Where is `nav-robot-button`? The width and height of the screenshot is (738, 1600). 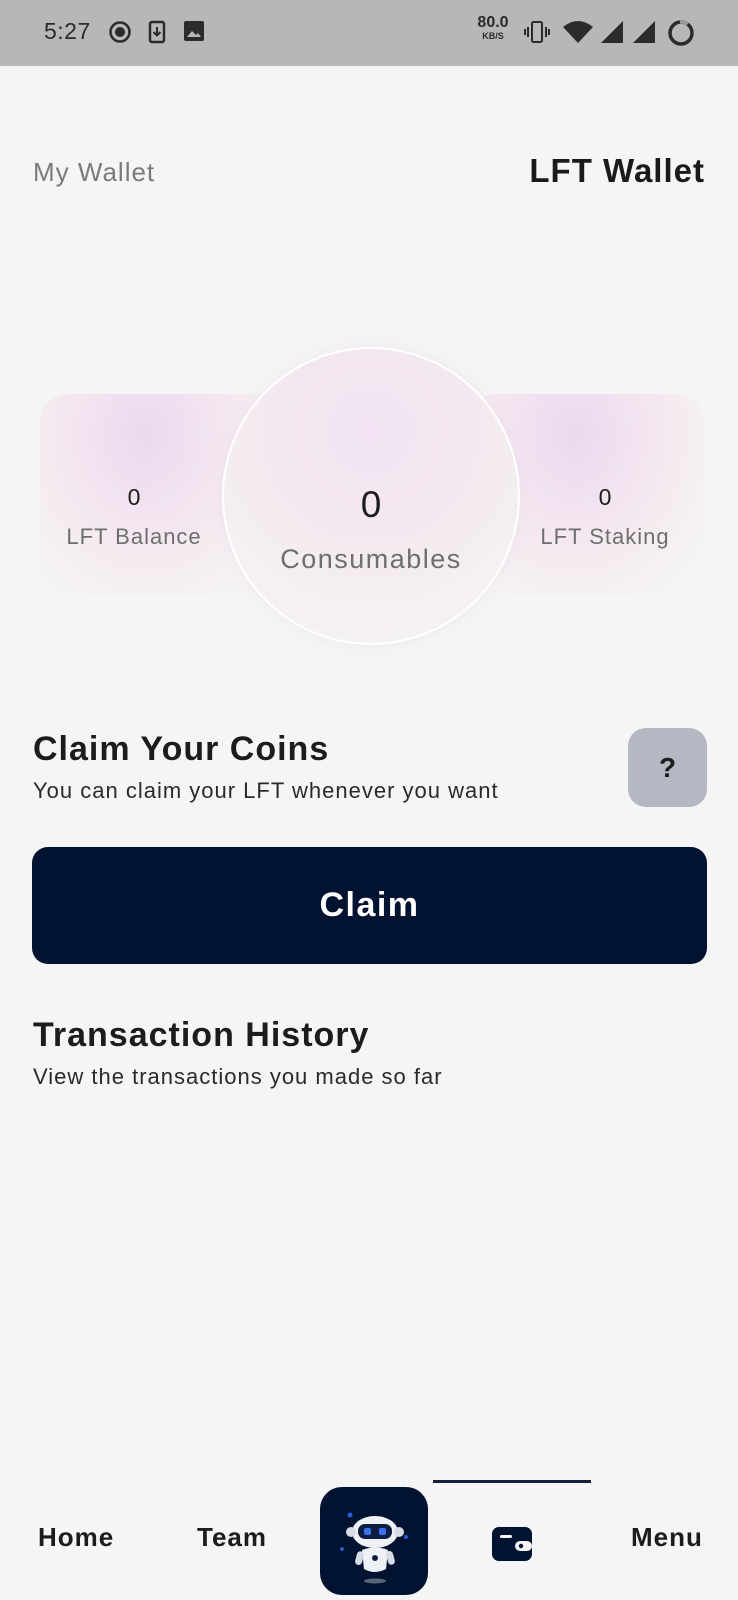
nav-robot-button is located at coordinates (374, 1541).